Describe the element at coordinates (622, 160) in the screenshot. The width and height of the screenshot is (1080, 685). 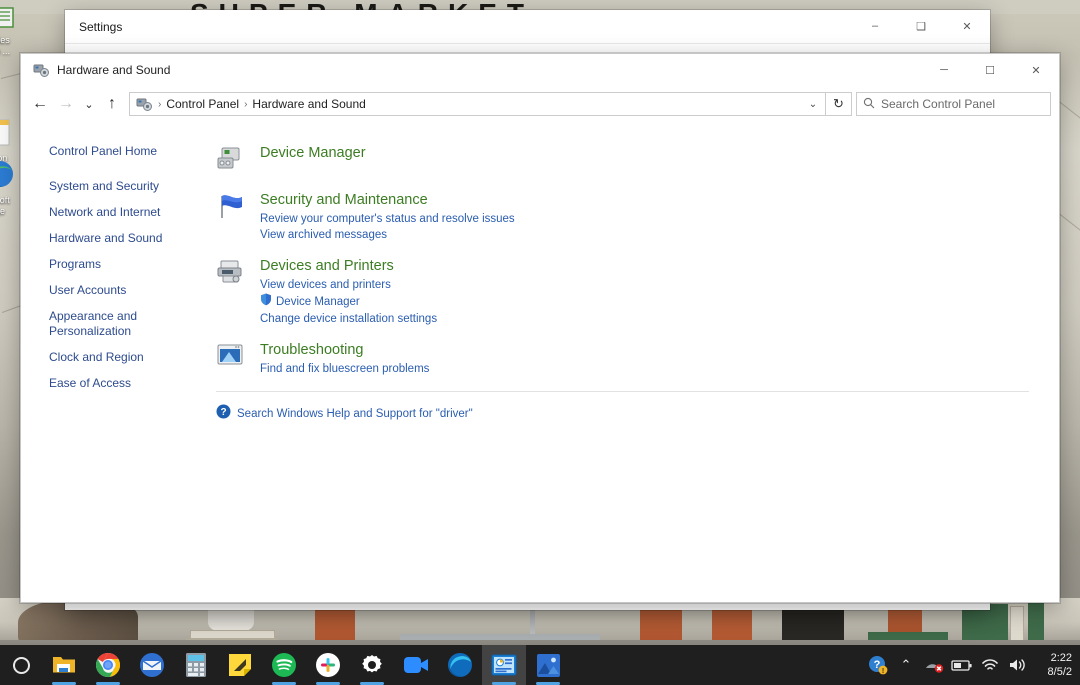
I see `category-device-manager: Device Manager` at that location.